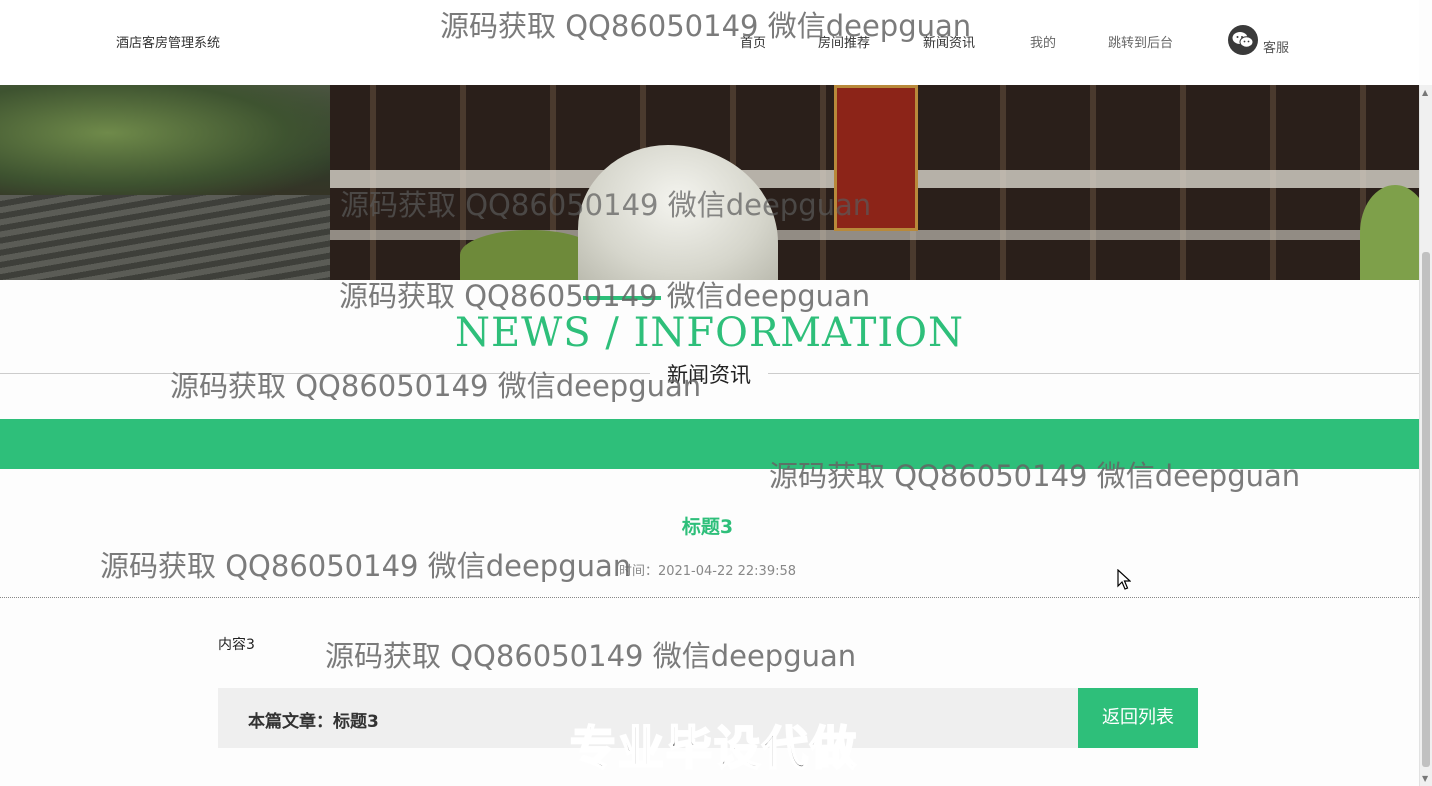  What do you see at coordinates (1425, 92) in the screenshot?
I see `scroll-up-icon: ▲` at bounding box center [1425, 92].